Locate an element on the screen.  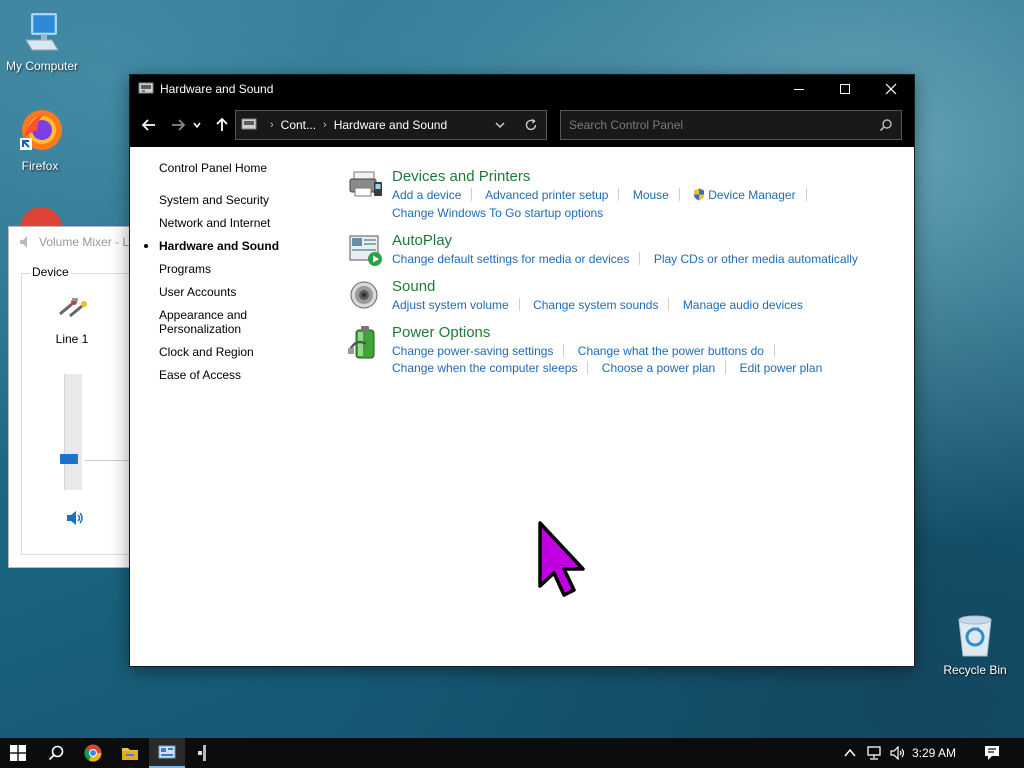
refresh-icon is located at coordinates (531, 126).